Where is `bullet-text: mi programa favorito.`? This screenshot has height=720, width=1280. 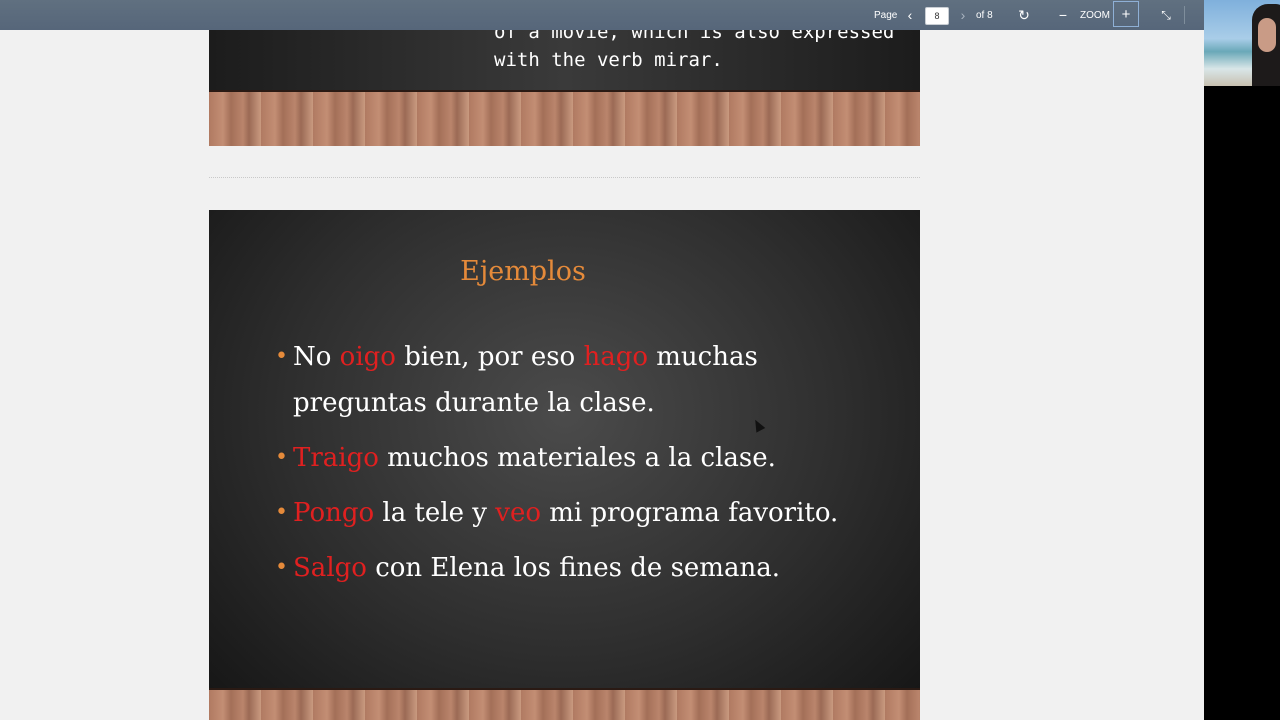
bullet-text: mi programa favorito. is located at coordinates (689, 513).